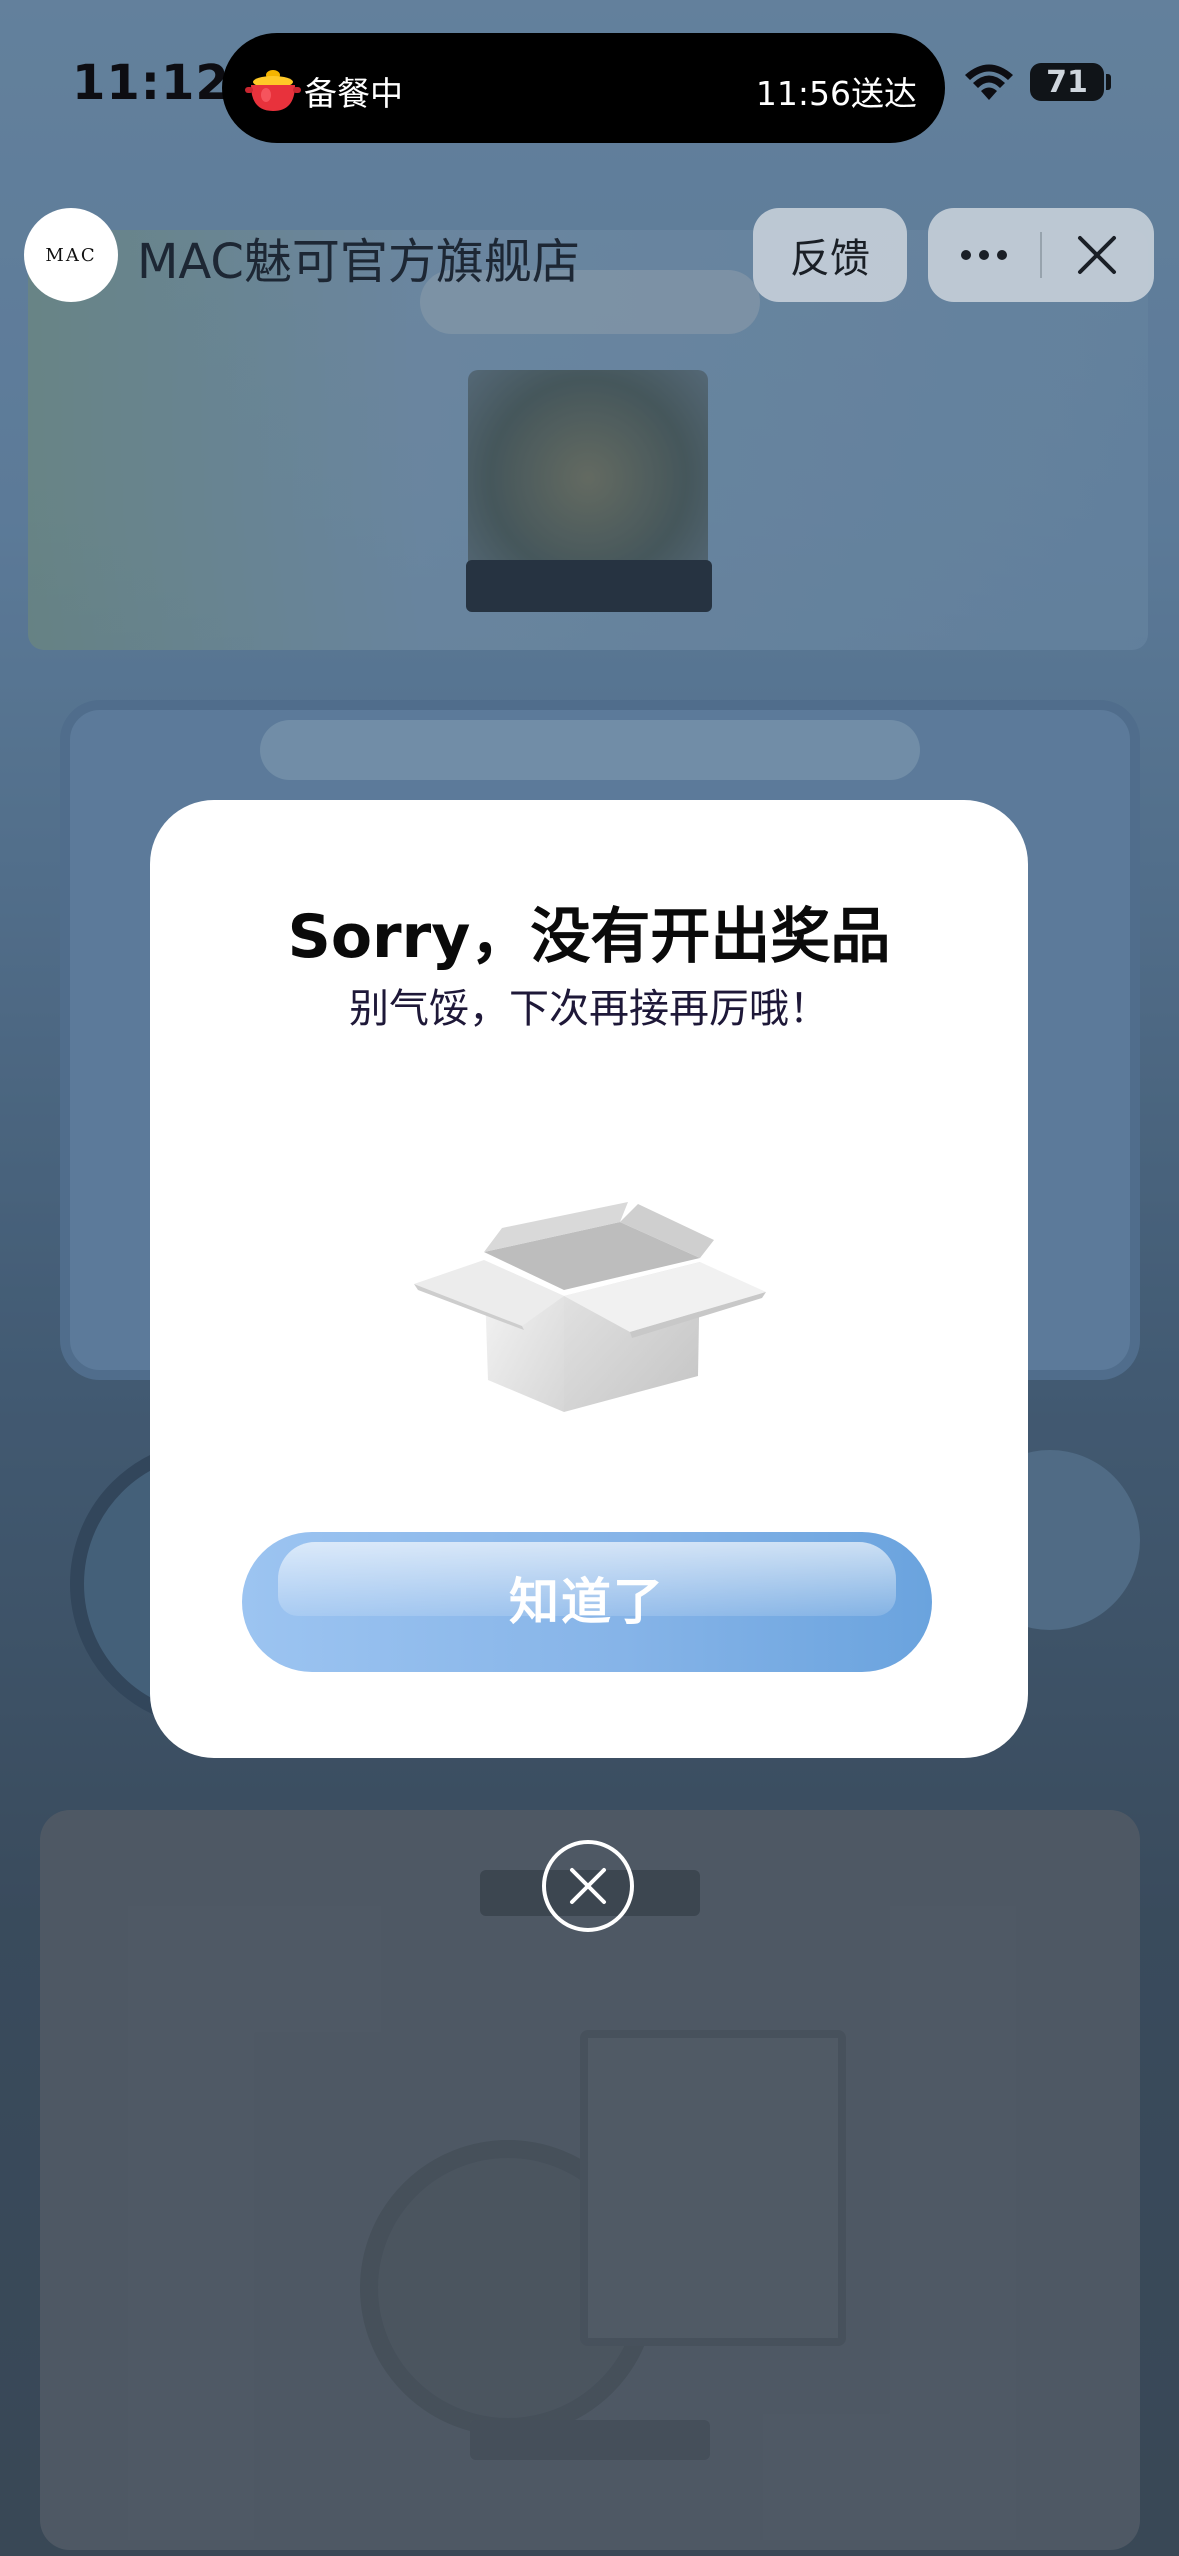 The width and height of the screenshot is (1179, 2556). What do you see at coordinates (984, 255) in the screenshot?
I see `more-dots-icon` at bounding box center [984, 255].